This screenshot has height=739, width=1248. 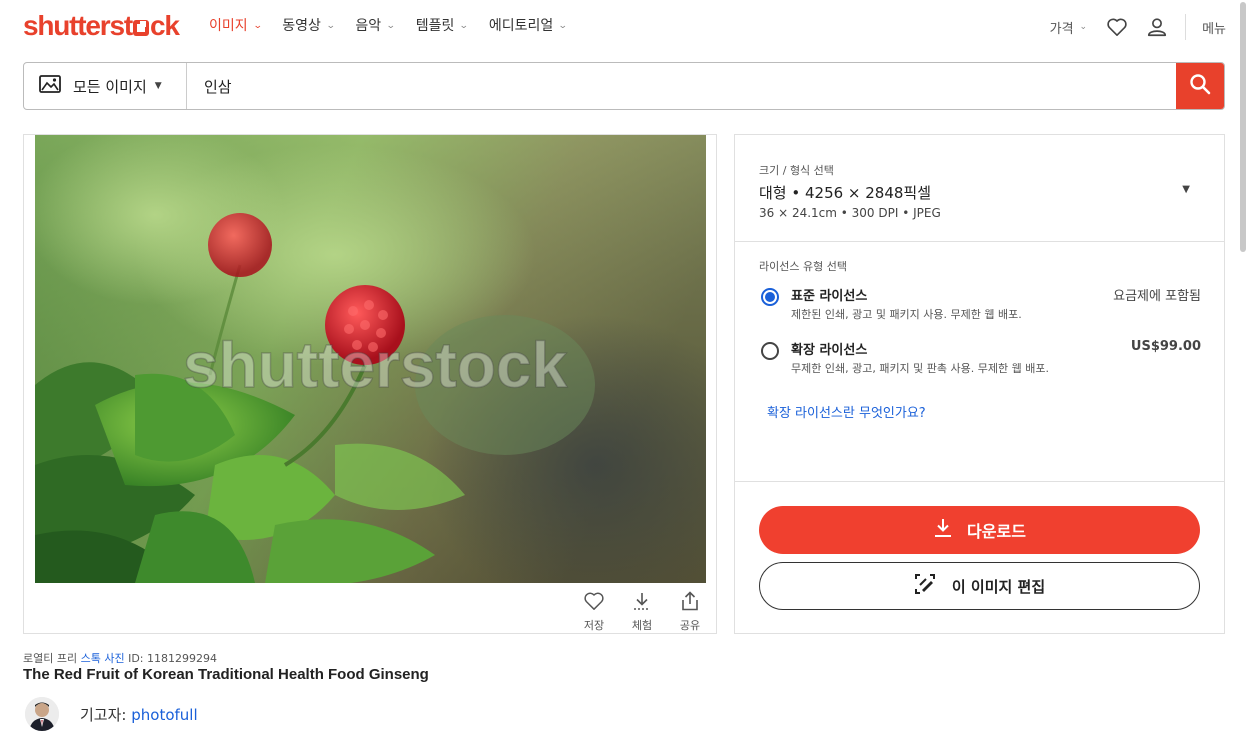 I want to click on image-id: ID: 1181299294, so click(x=172, y=658).